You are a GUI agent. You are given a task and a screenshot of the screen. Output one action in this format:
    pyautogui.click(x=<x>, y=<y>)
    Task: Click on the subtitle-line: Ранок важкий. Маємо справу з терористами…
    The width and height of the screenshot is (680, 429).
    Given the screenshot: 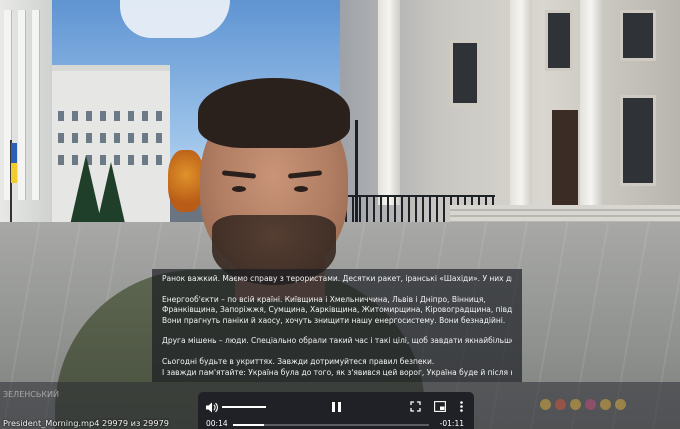 What is the action you would take?
    pyautogui.click(x=337, y=278)
    